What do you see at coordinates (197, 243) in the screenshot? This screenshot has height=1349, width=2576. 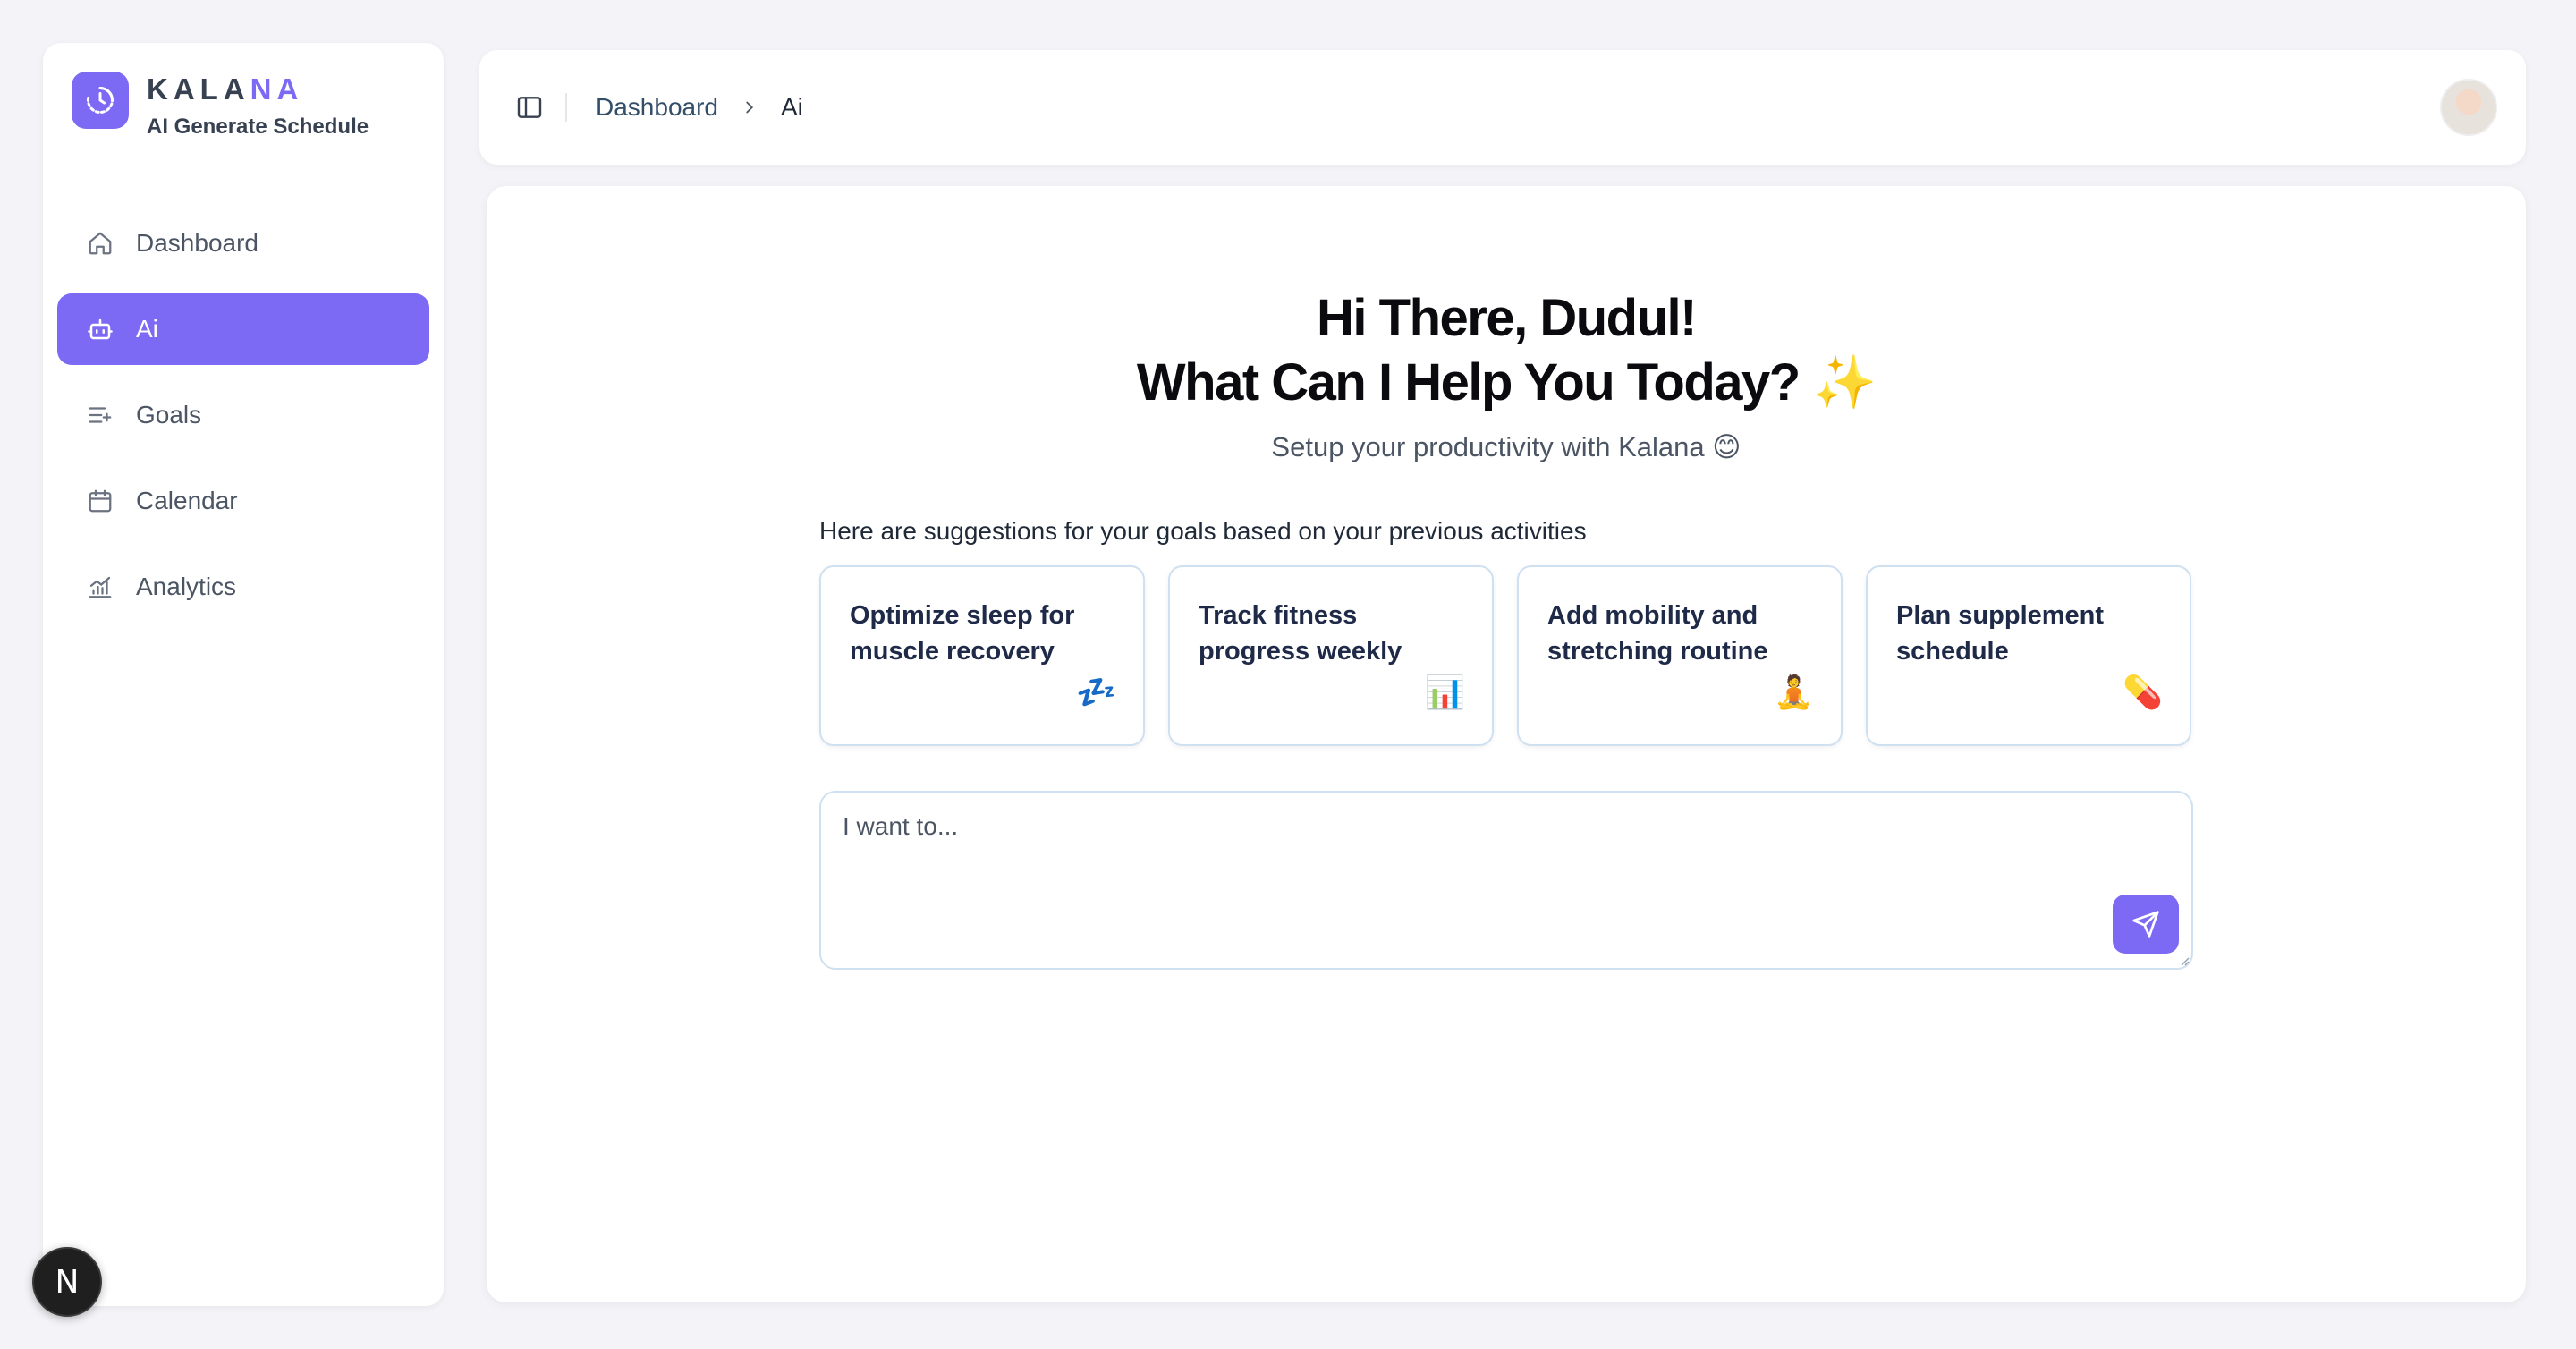 I see `sidebar-item-label: Dashboard` at bounding box center [197, 243].